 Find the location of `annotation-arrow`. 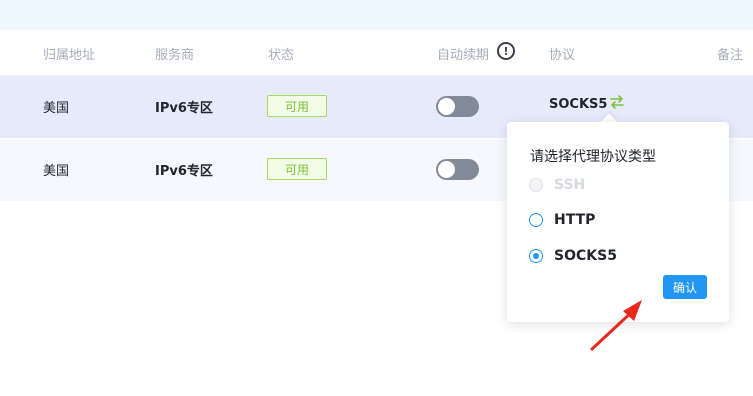

annotation-arrow is located at coordinates (616, 325).